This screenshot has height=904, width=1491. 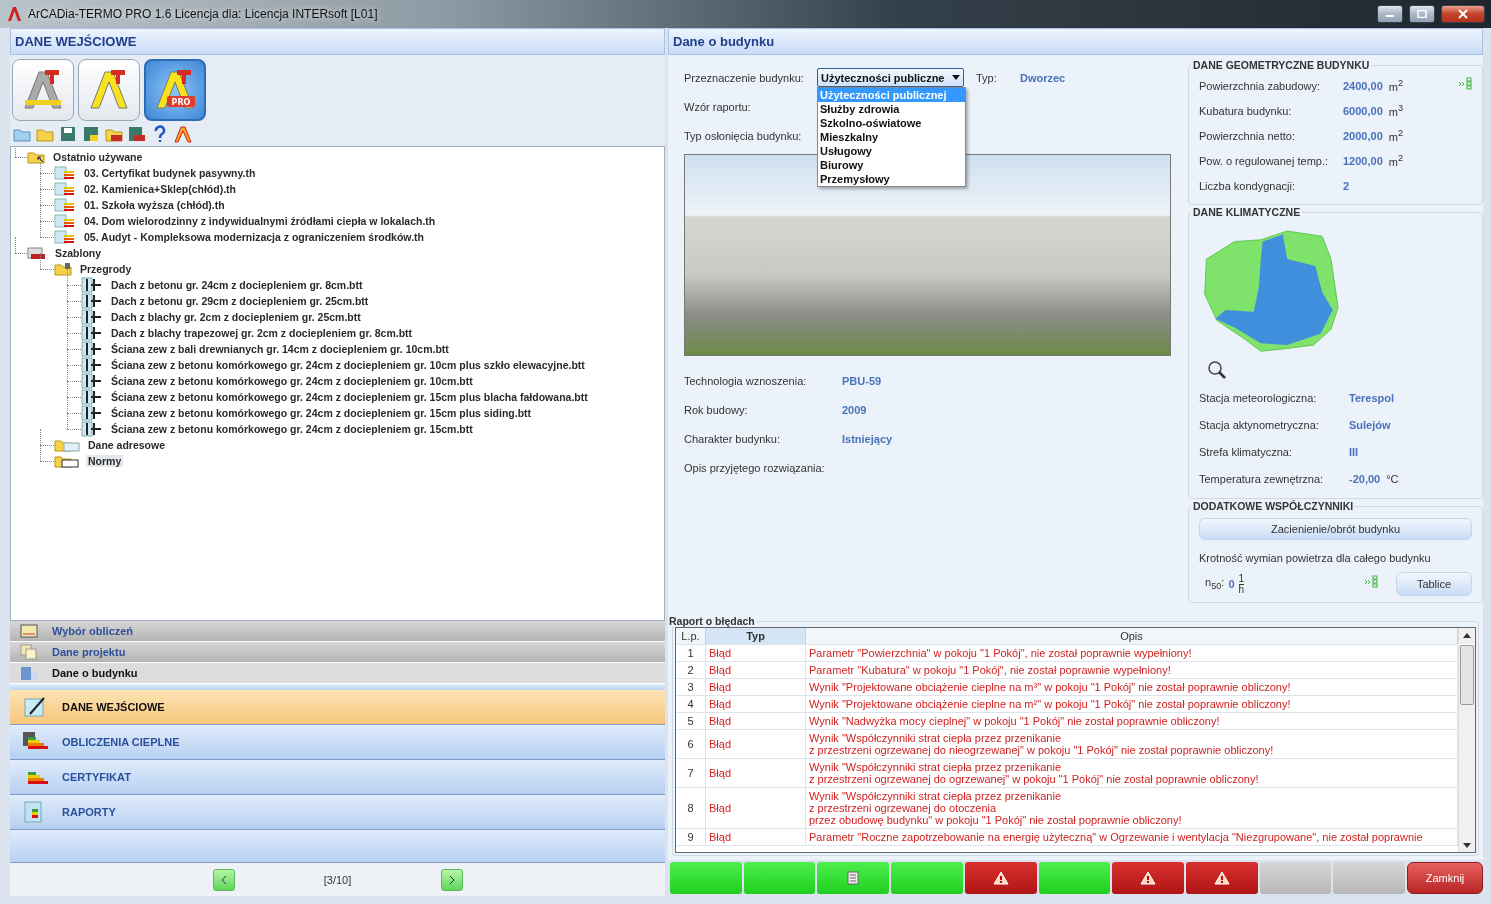 I want to click on tree-item: 05. Audyt - Kompleksowa modernizacja z ograniczeniem środków.th, so click(x=254, y=237).